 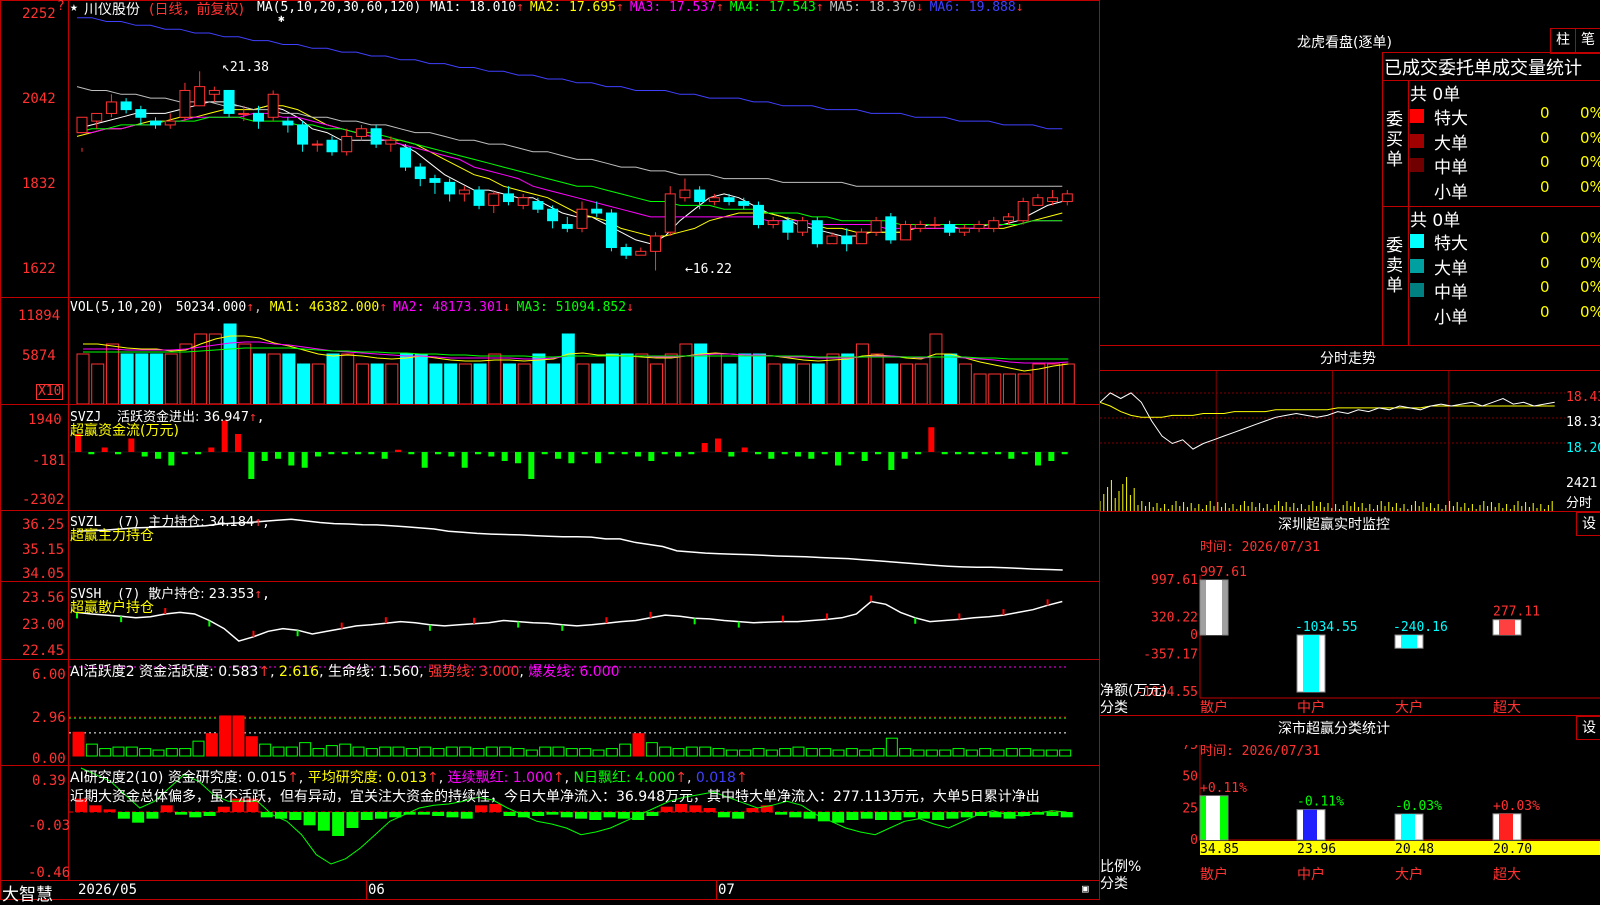 What do you see at coordinates (1409, 642) in the screenshot?
I see `net-bar-core` at bounding box center [1409, 642].